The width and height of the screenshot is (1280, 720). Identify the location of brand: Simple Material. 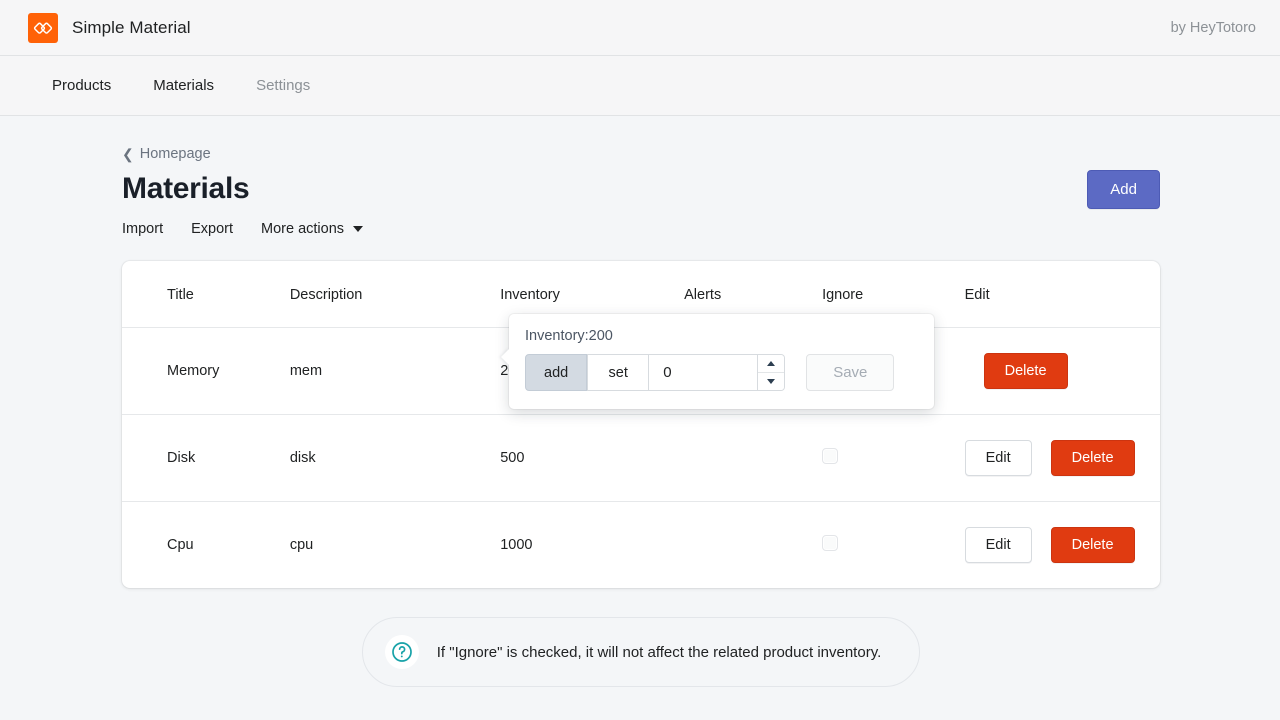
(109, 27).